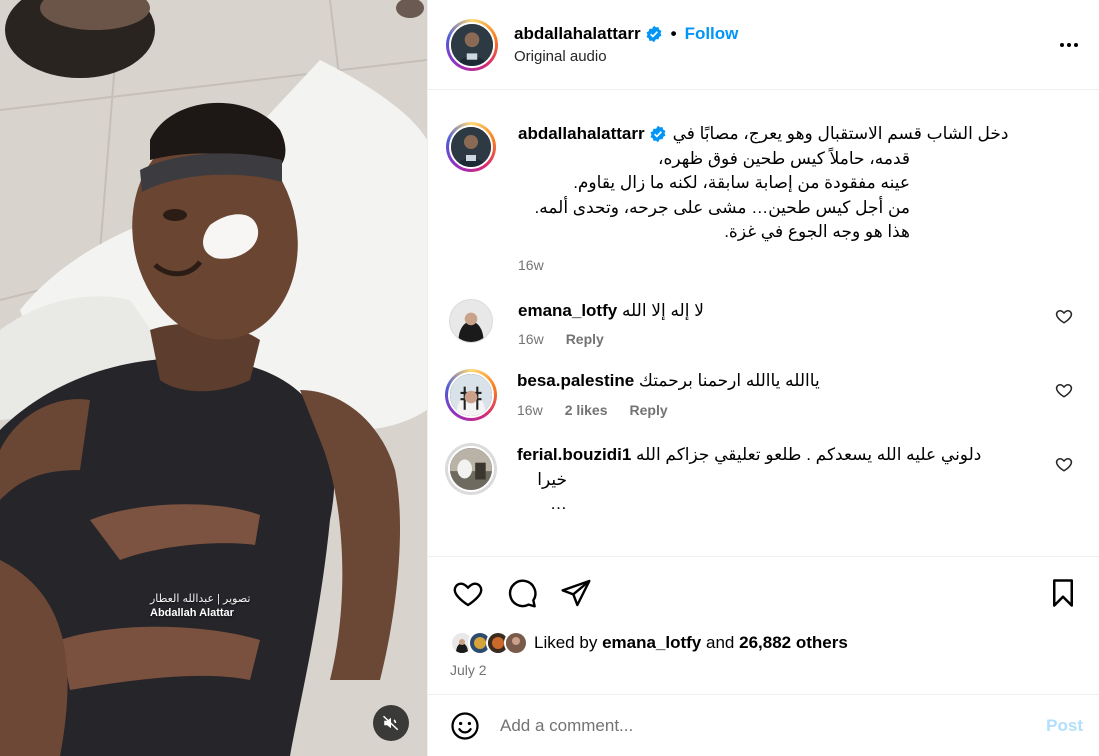 The width and height of the screenshot is (1099, 756). Describe the element at coordinates (575, 380) in the screenshot. I see `comment-username: besa.palestine` at that location.